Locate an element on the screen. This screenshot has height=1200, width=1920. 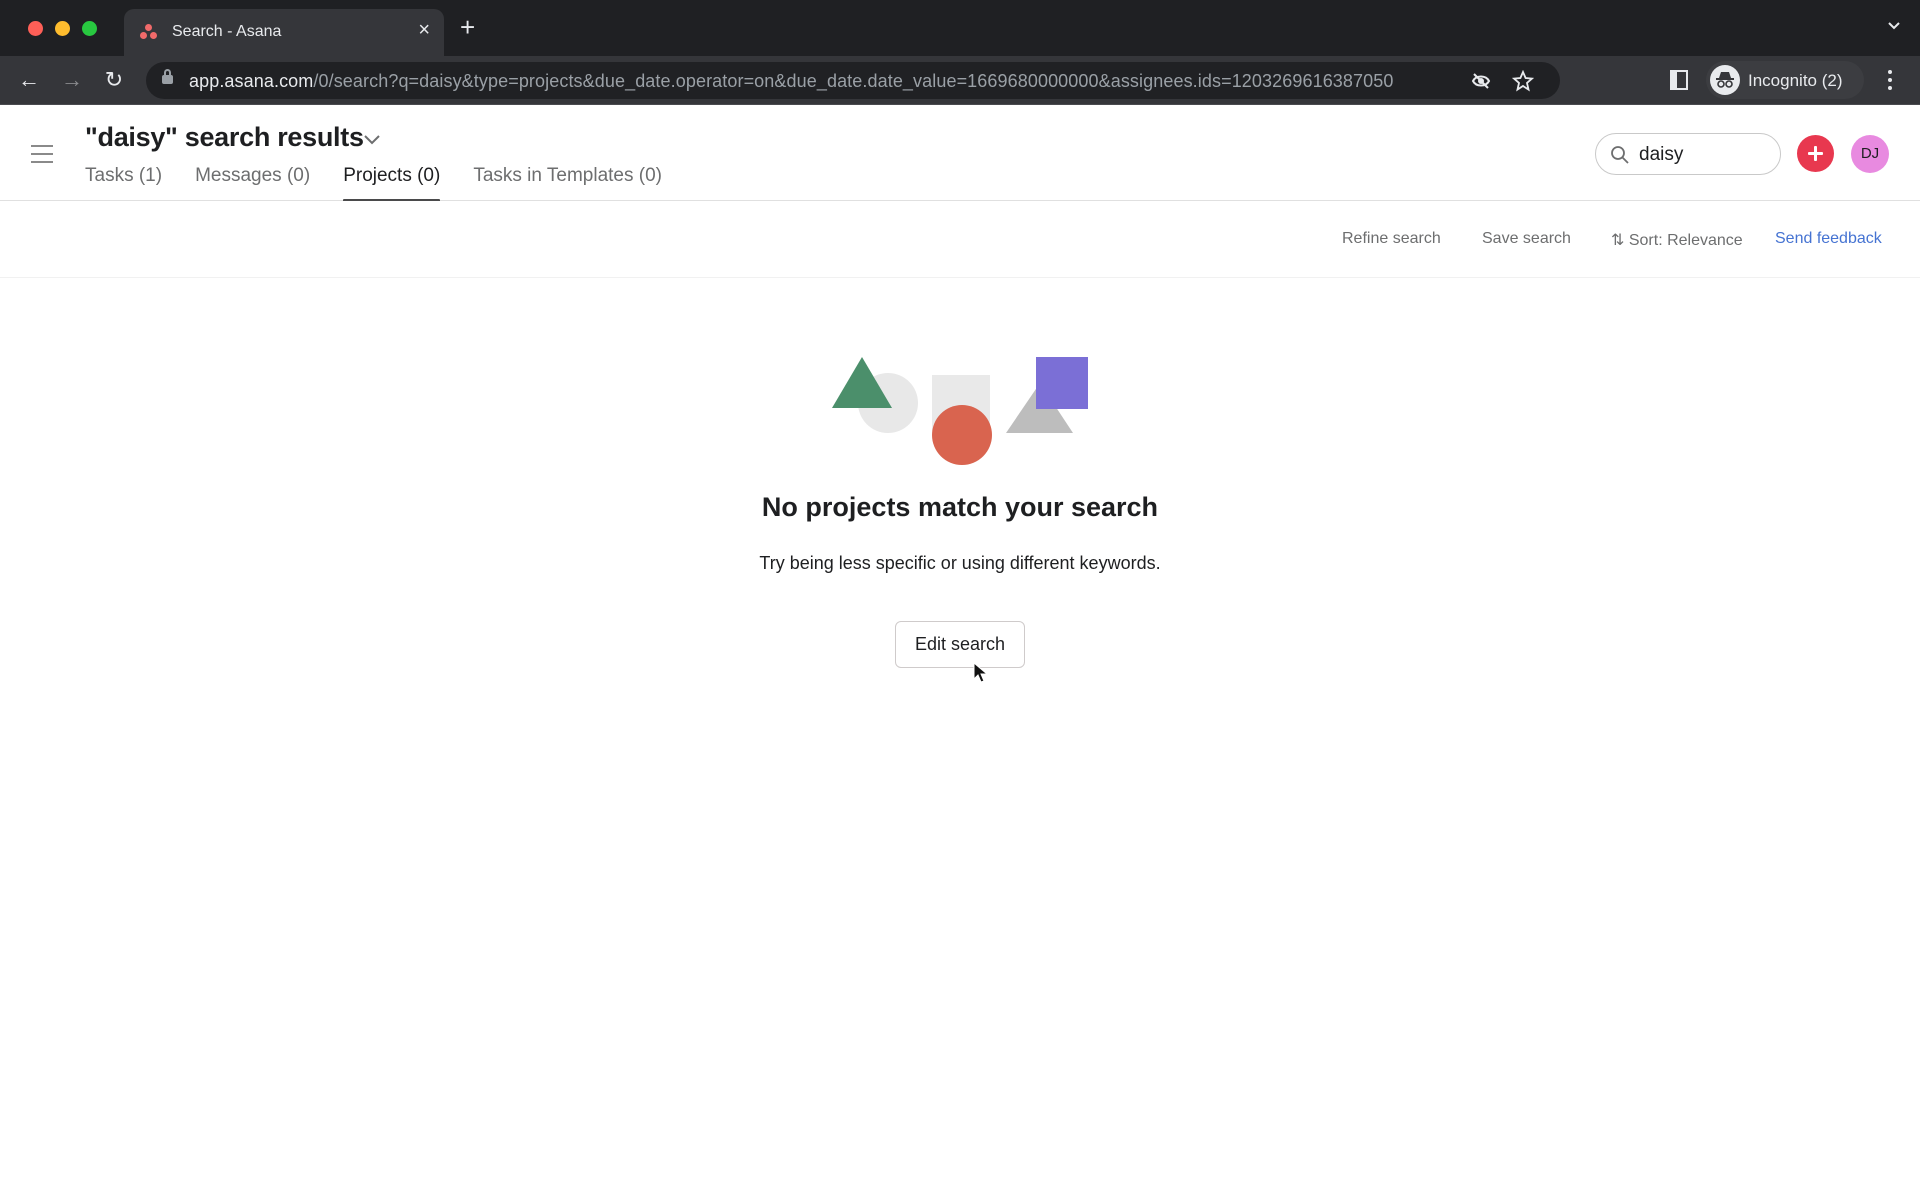
save-search-button: Save search is located at coordinates (1526, 239).